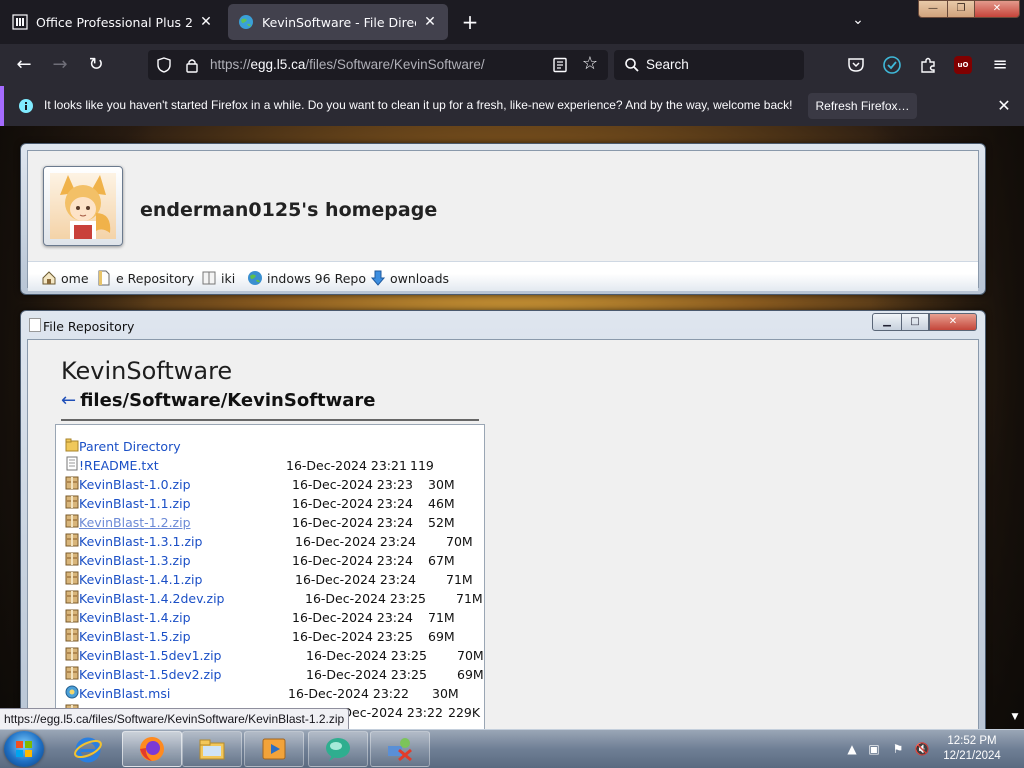 This screenshot has width=1024, height=768. I want to click on clock-time: 12:52 PM, so click(972, 741).